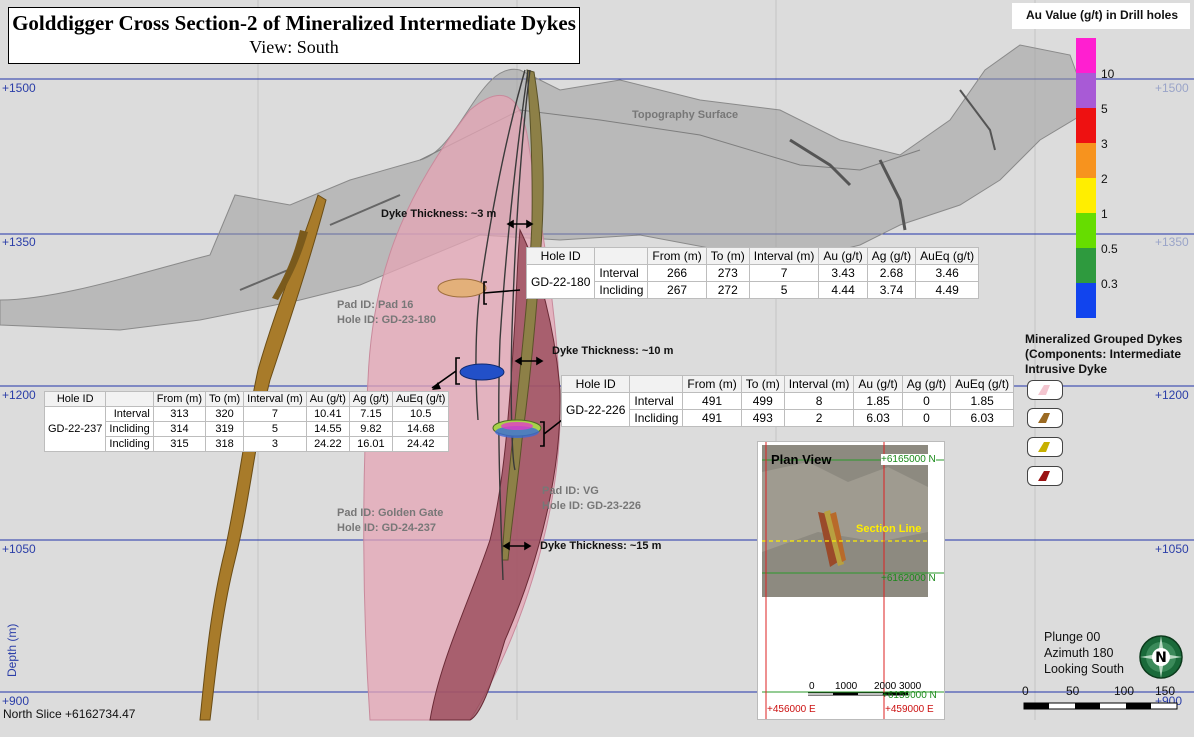 The width and height of the screenshot is (1194, 737). What do you see at coordinates (1104, 179) in the screenshot?
I see `au-legend-value: 2` at bounding box center [1104, 179].